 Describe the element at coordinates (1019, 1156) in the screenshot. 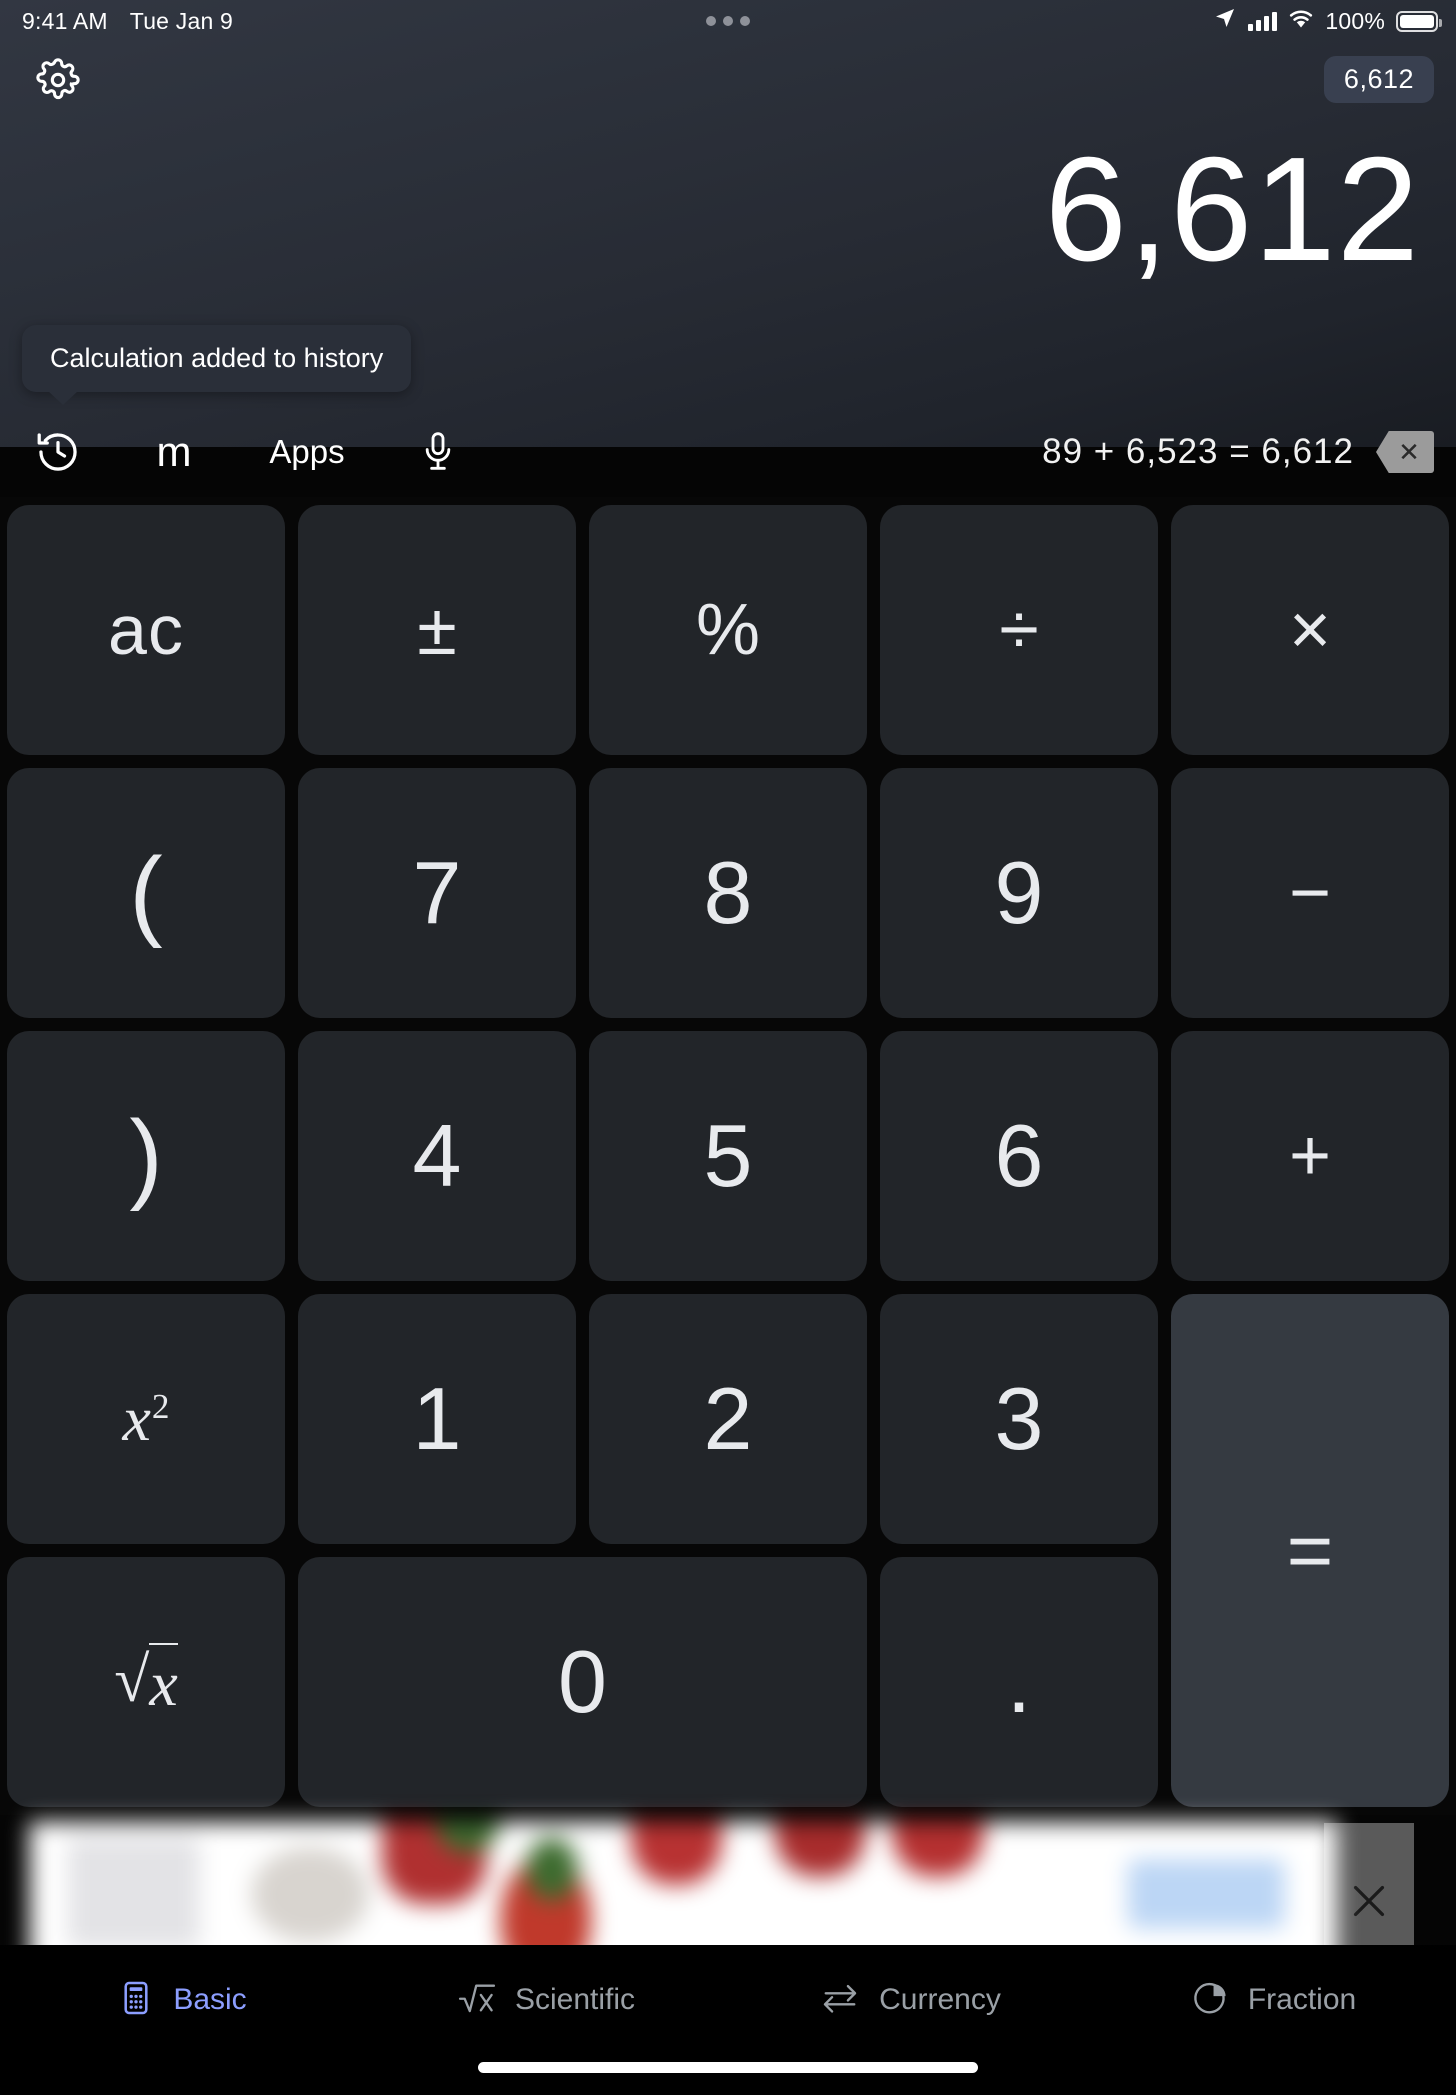

I see `key-6: 6` at that location.